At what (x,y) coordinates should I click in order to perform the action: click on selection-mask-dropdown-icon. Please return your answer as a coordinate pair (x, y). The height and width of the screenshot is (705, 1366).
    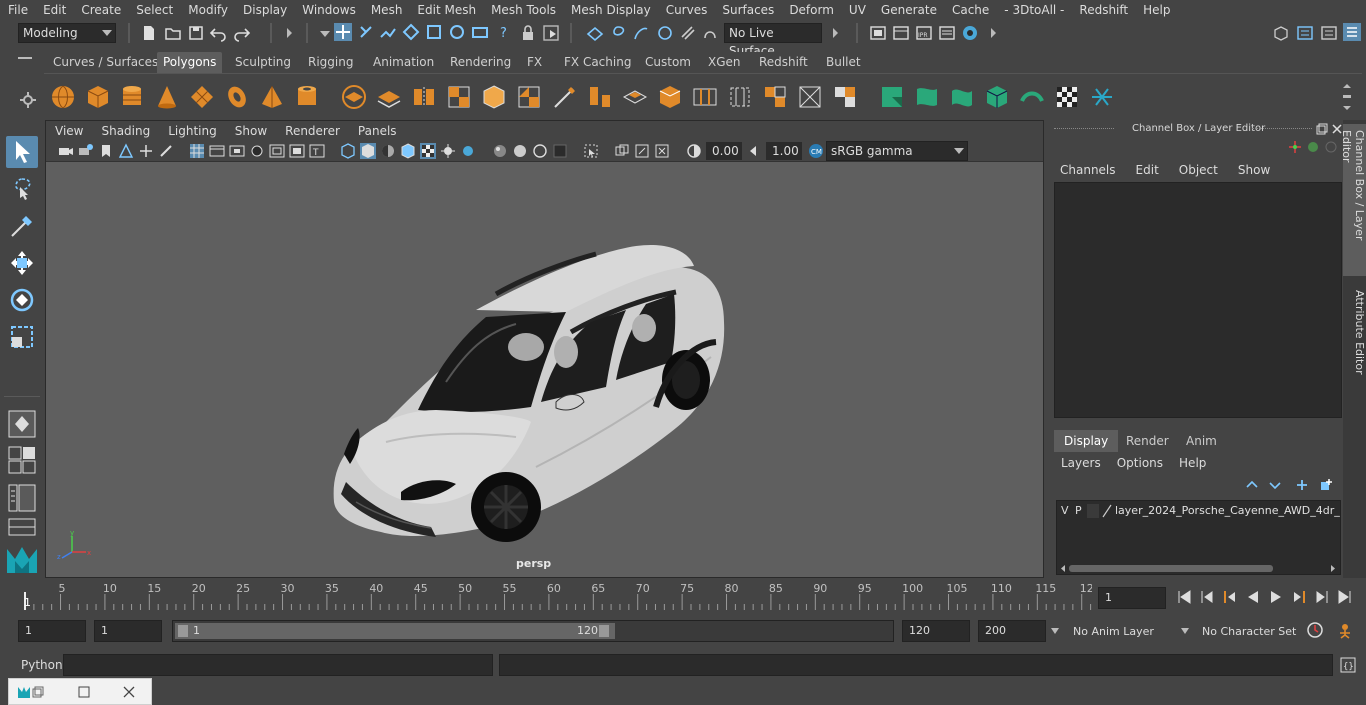
    Looking at the image, I should click on (325, 33).